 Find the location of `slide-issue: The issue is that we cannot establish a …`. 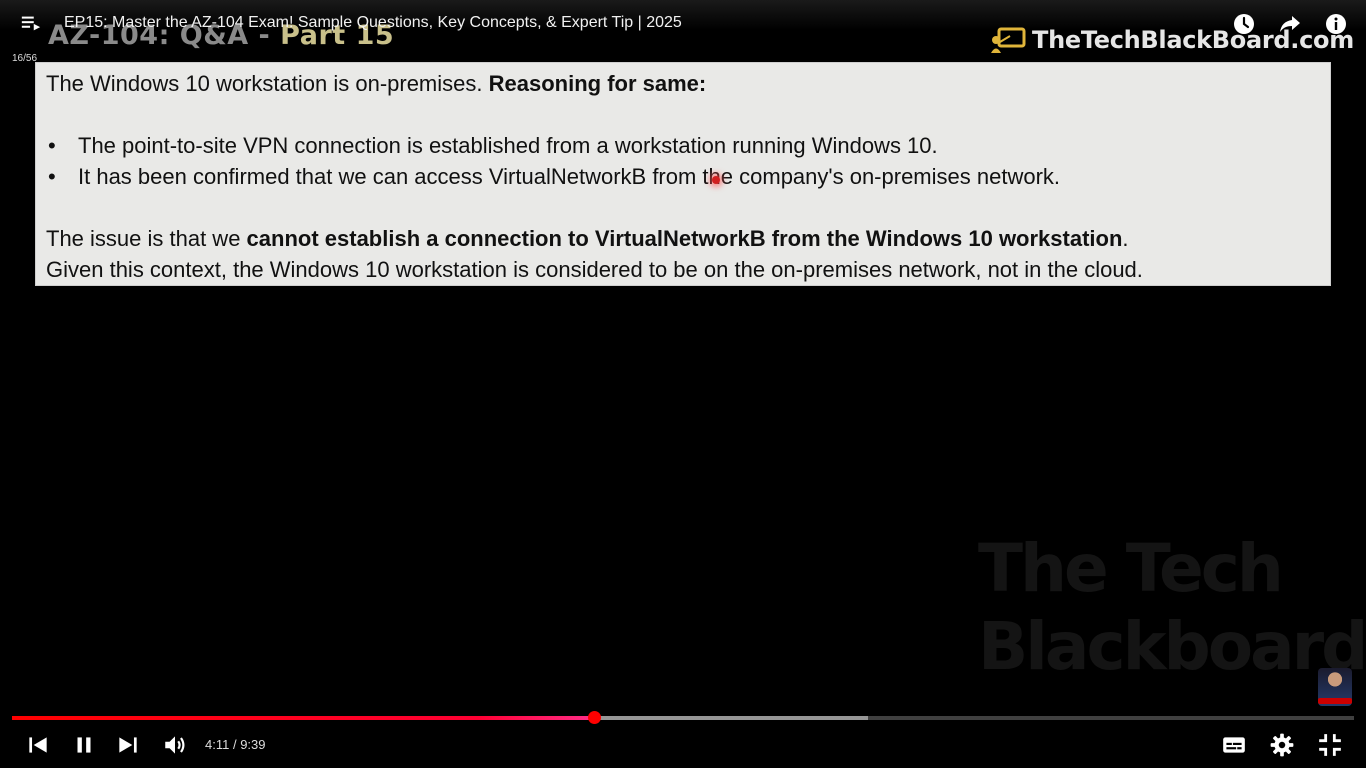

slide-issue: The issue is that we cannot establish a … is located at coordinates (683, 238).